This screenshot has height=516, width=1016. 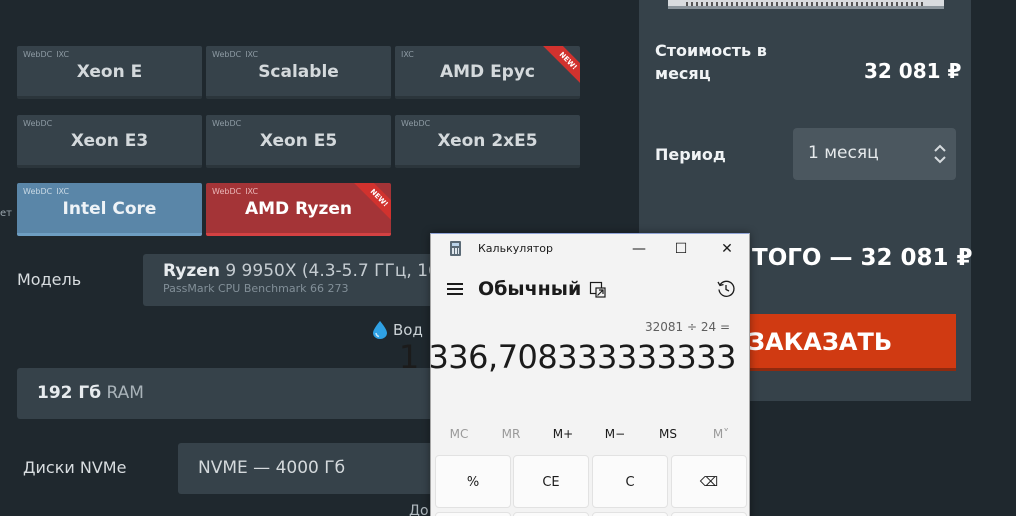 I want to click on cpu-tile-label: Xeon E3, so click(x=109, y=141).